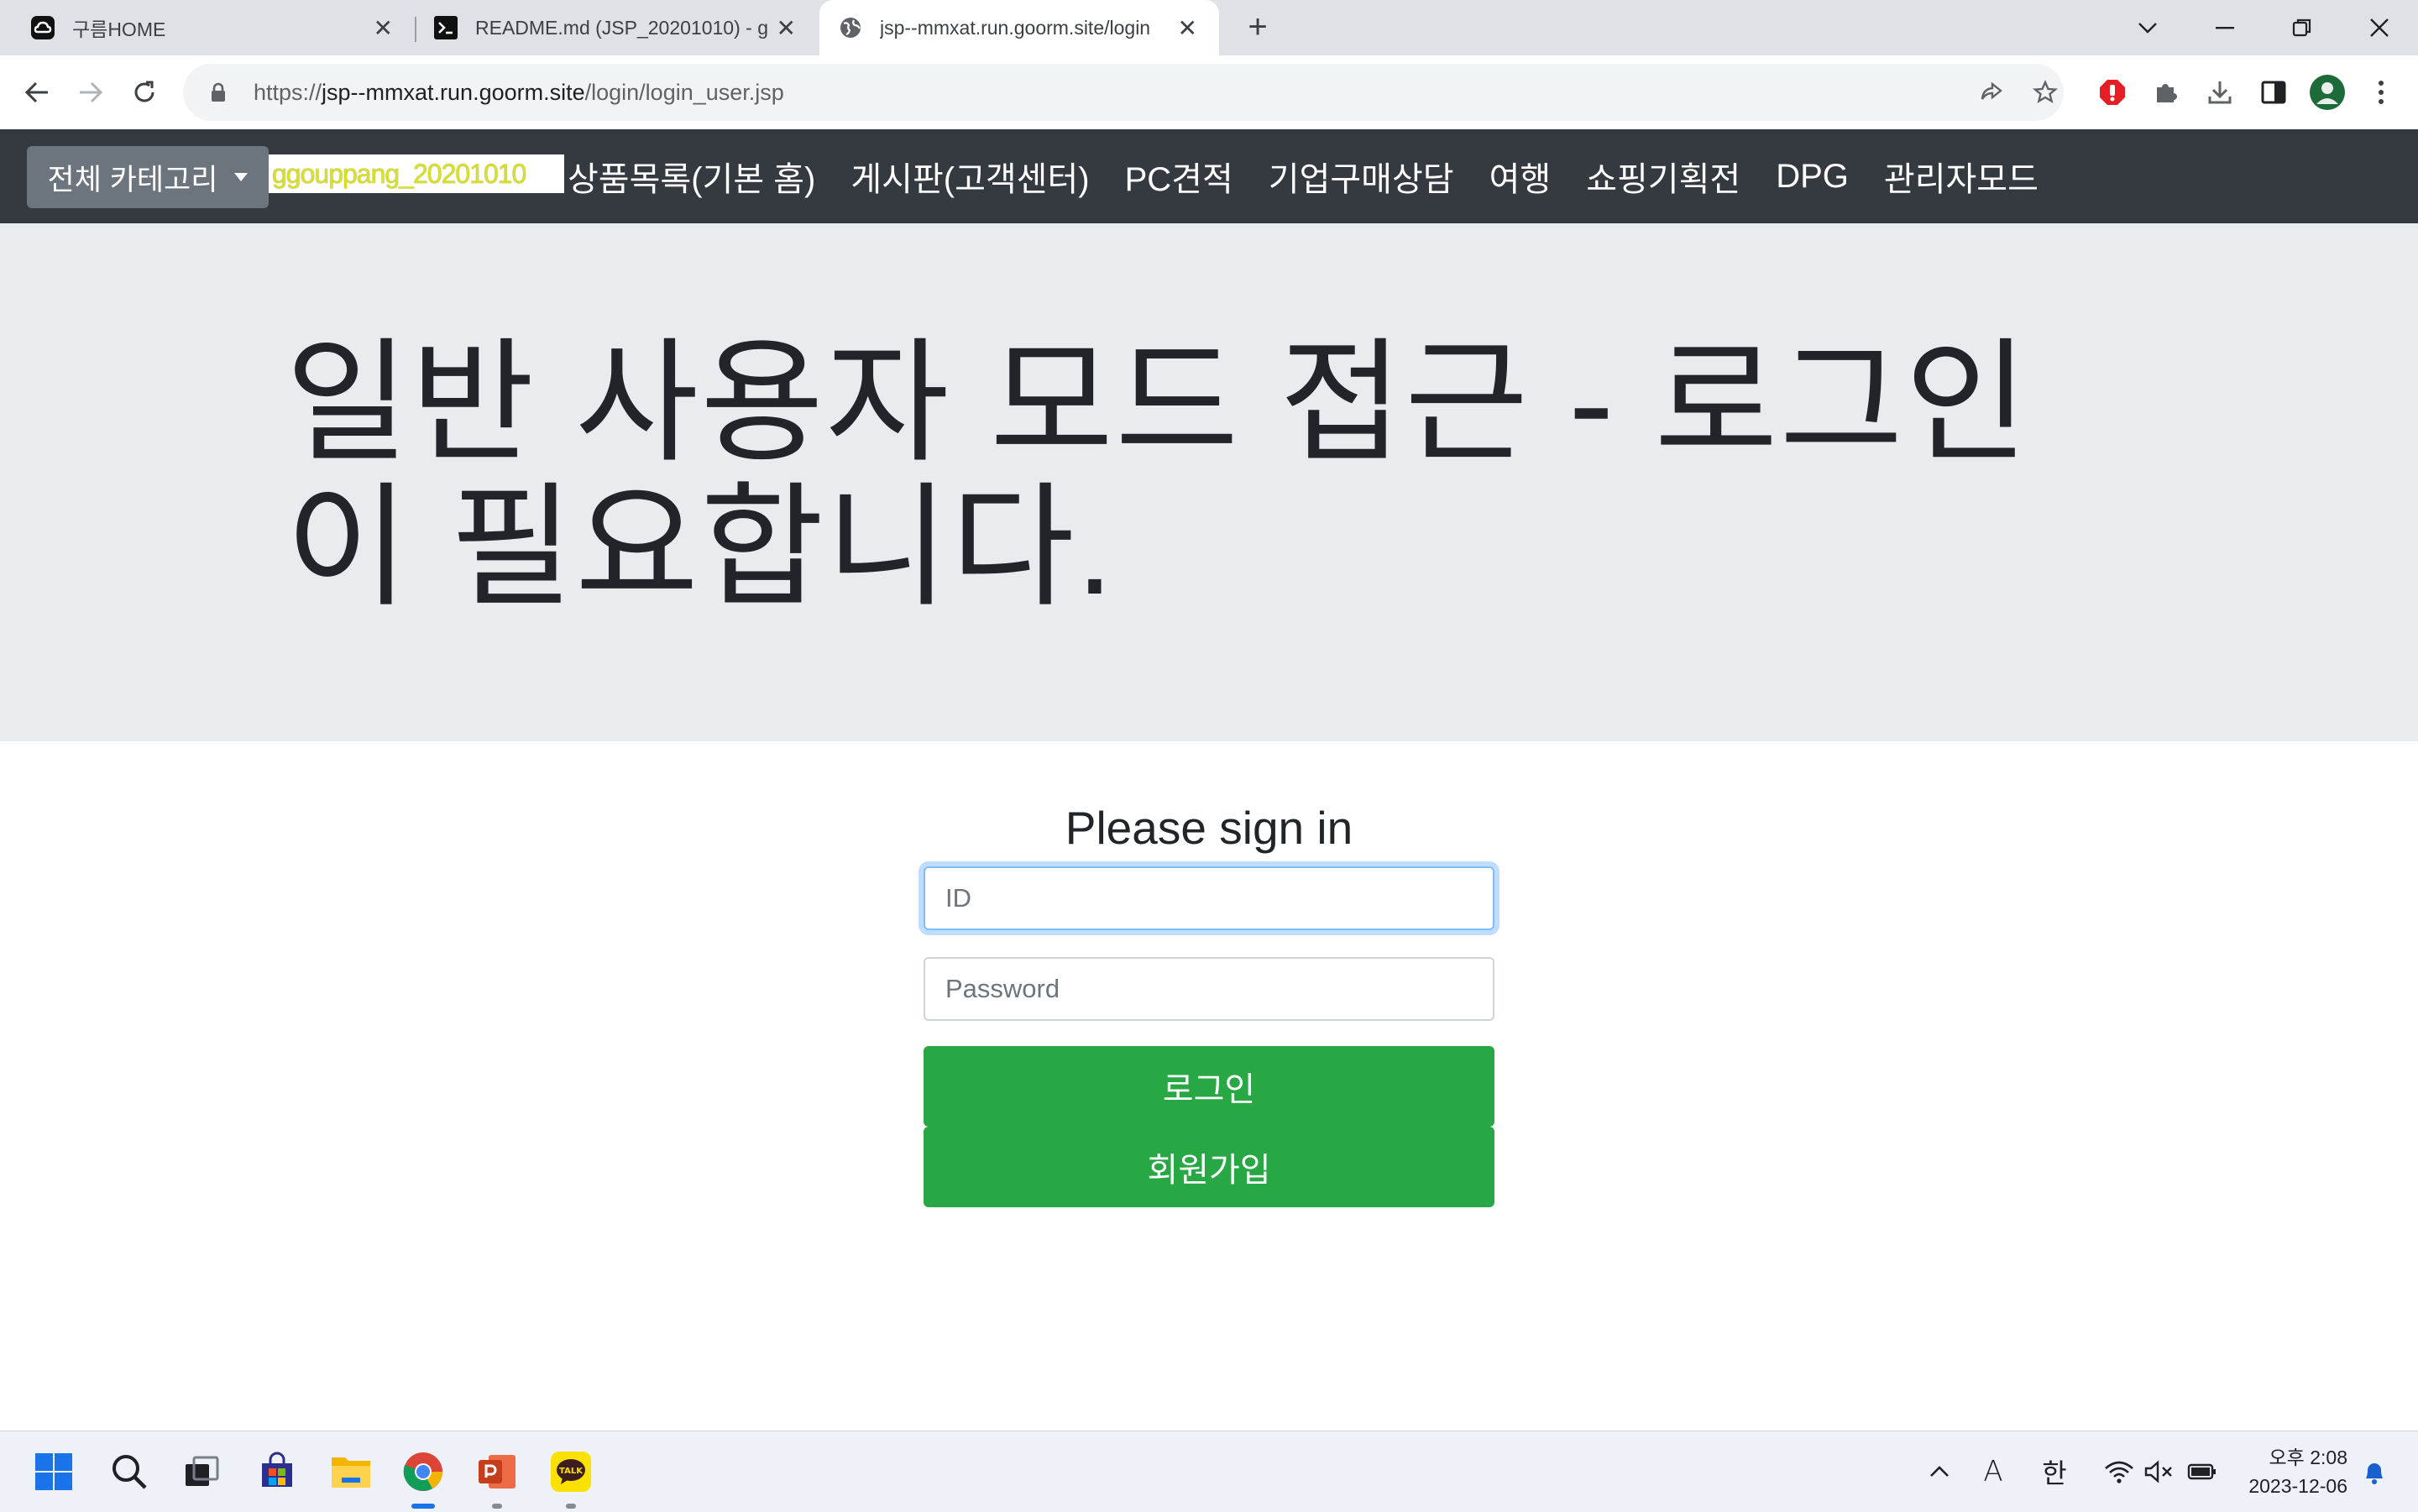  Describe the element at coordinates (2302, 28) in the screenshot. I see `restore-icon` at that location.